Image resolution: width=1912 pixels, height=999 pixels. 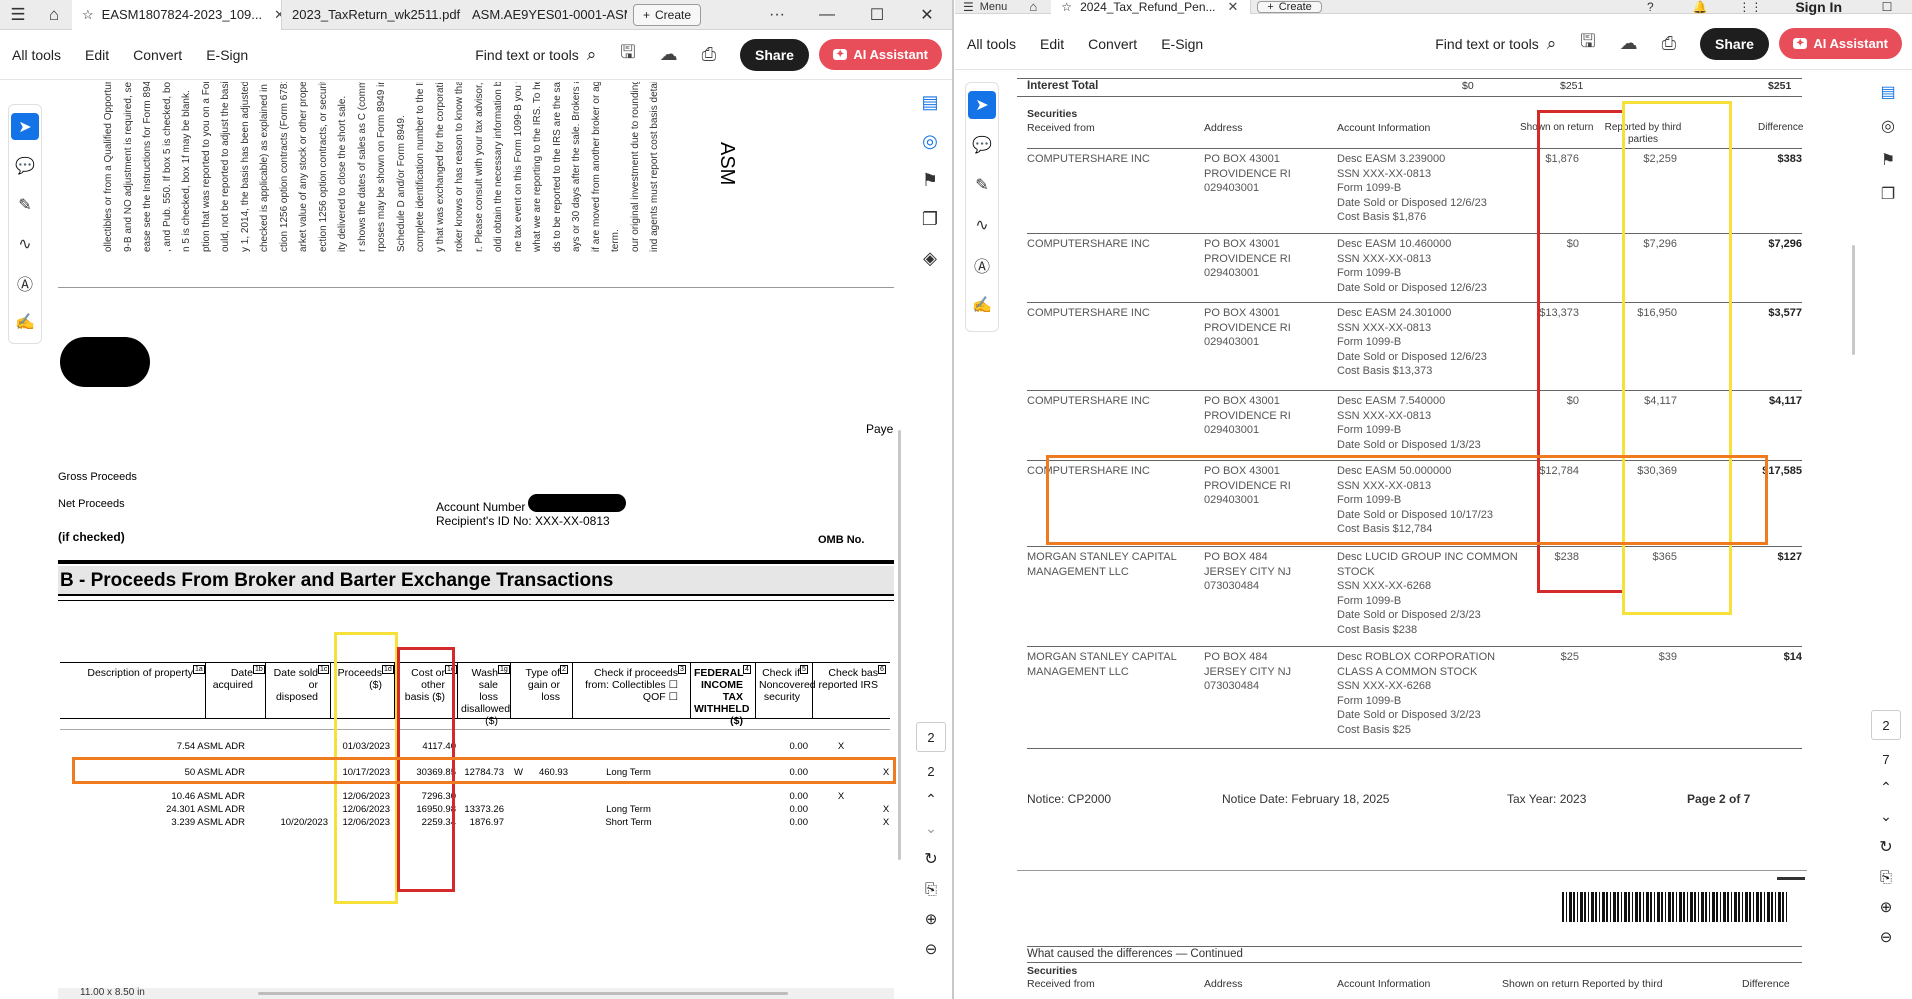 What do you see at coordinates (930, 258) in the screenshot?
I see `layers-icon: ◈` at bounding box center [930, 258].